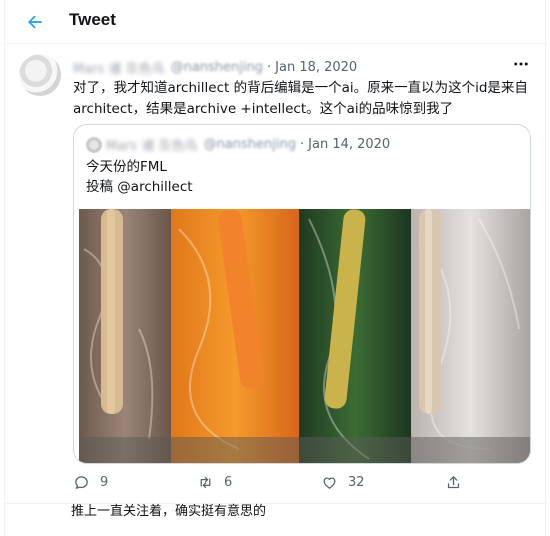 Image resolution: width=550 pixels, height=536 pixels. Describe the element at coordinates (316, 67) in the screenshot. I see `tweet-date: Jan 18, 2020` at that location.